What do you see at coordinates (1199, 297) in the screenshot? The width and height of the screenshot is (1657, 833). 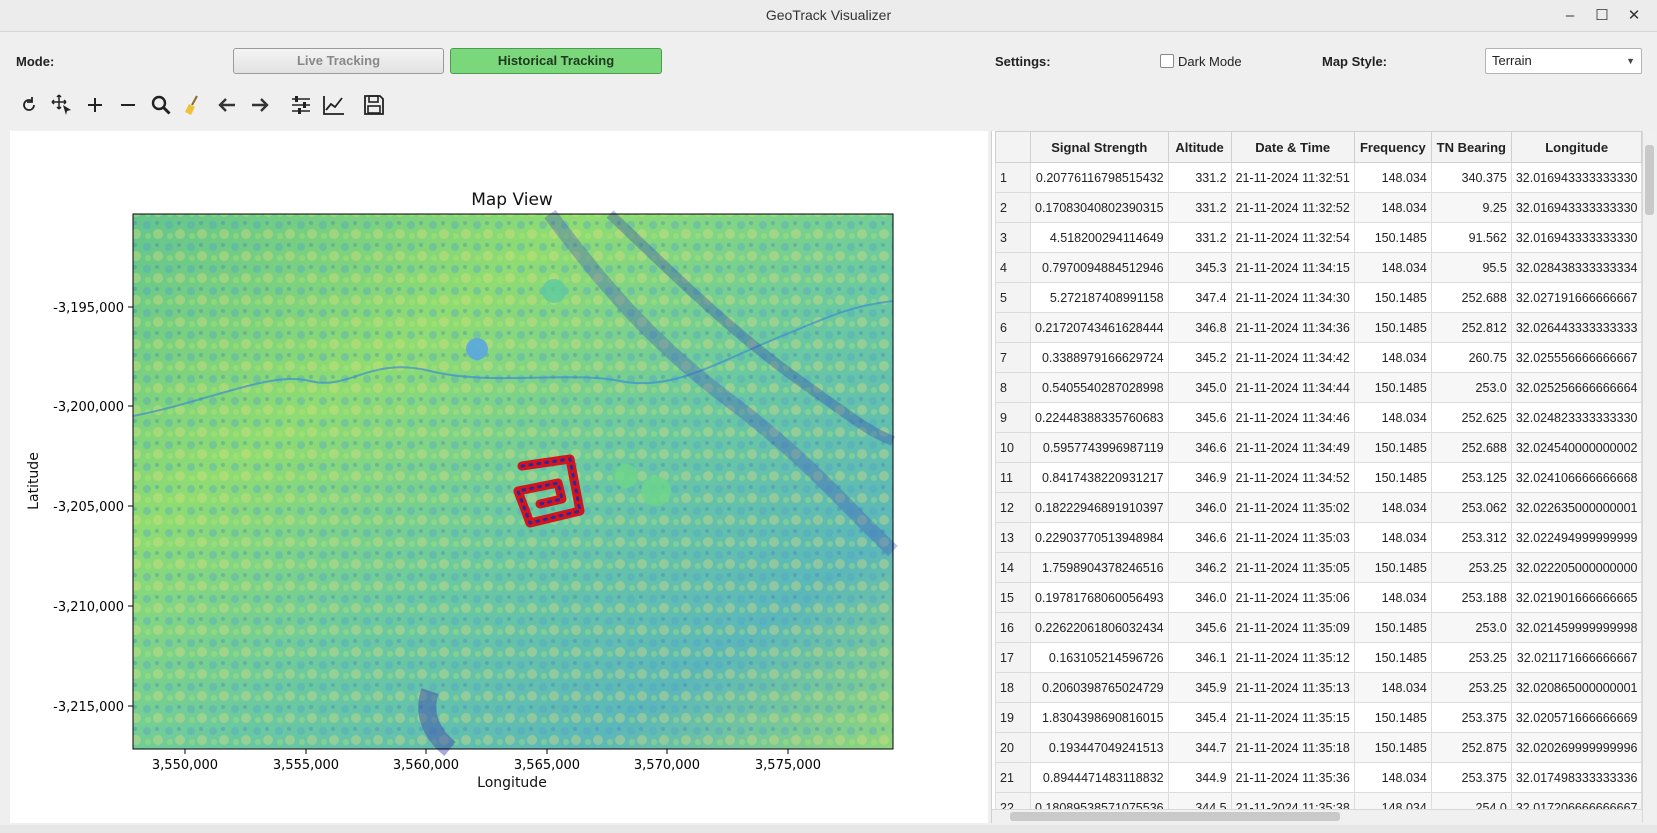 I see `table-cell: 347.4` at bounding box center [1199, 297].